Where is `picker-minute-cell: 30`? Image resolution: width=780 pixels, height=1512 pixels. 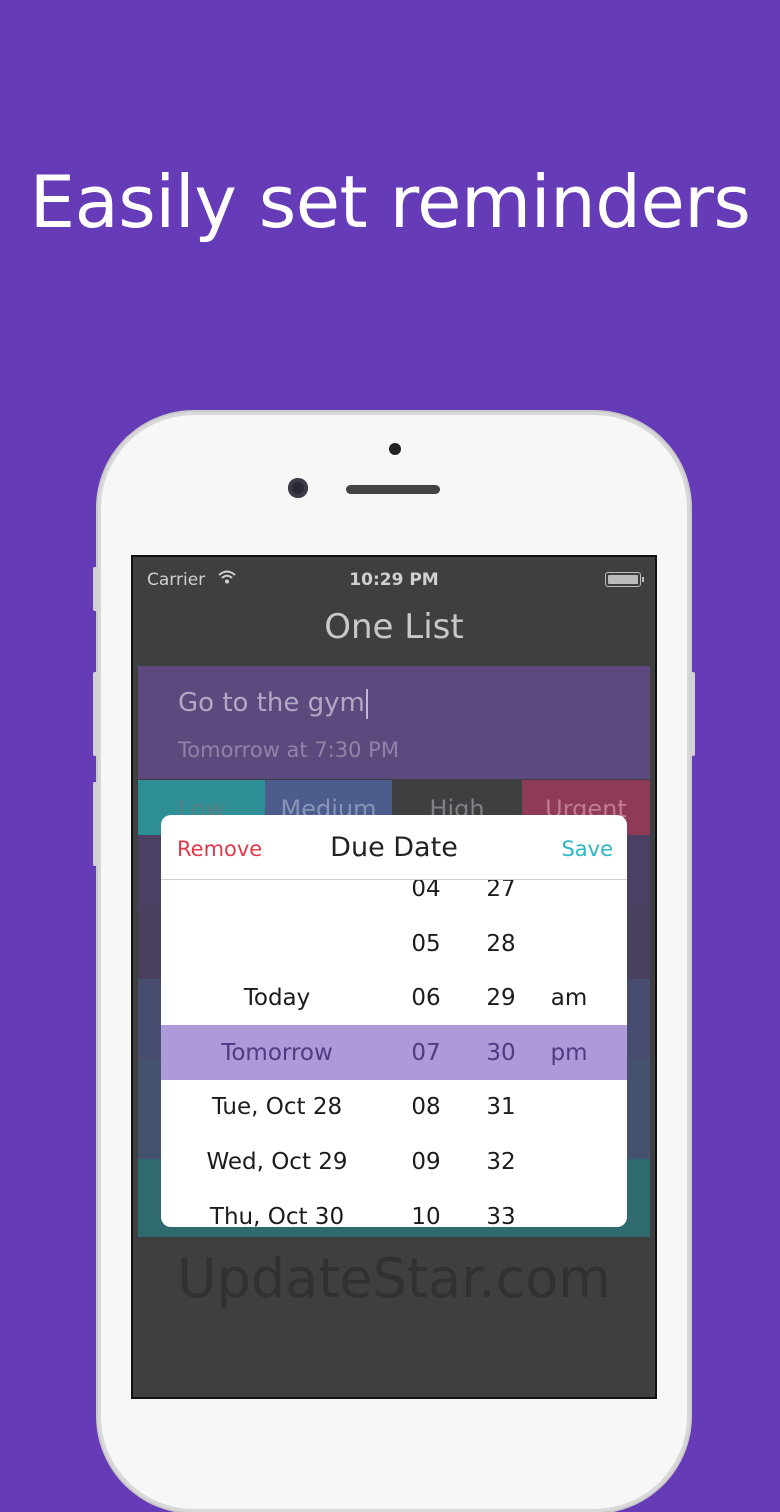
picker-minute-cell: 30 is located at coordinates (501, 1052).